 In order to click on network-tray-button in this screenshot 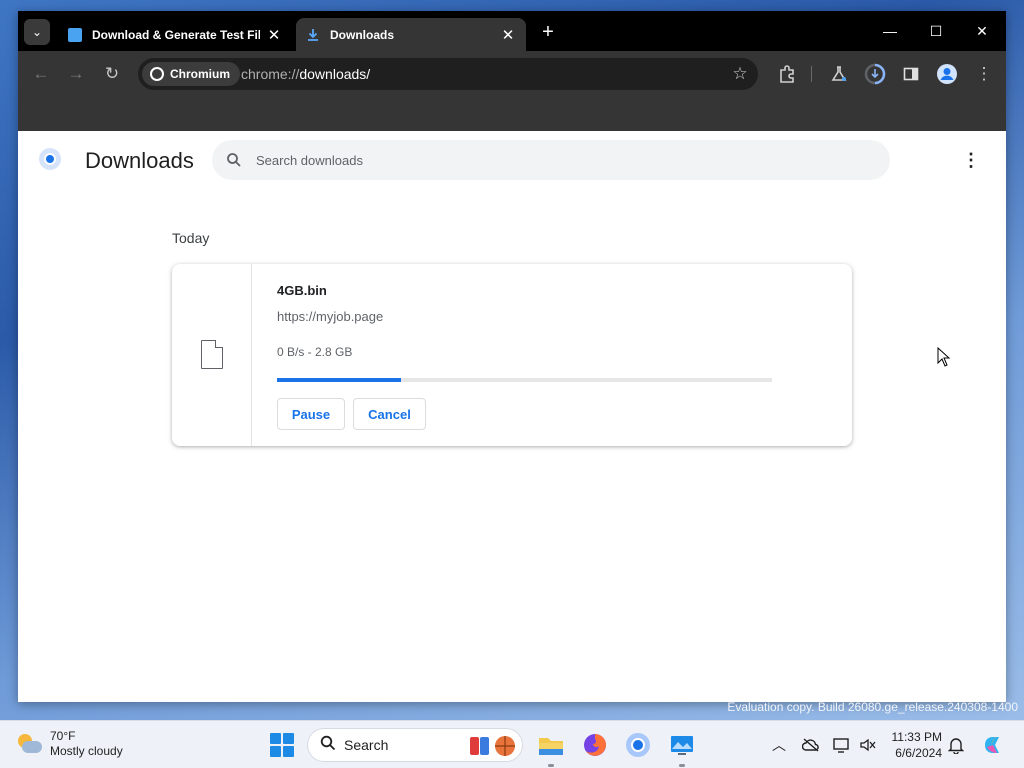, I will do `click(811, 745)`.